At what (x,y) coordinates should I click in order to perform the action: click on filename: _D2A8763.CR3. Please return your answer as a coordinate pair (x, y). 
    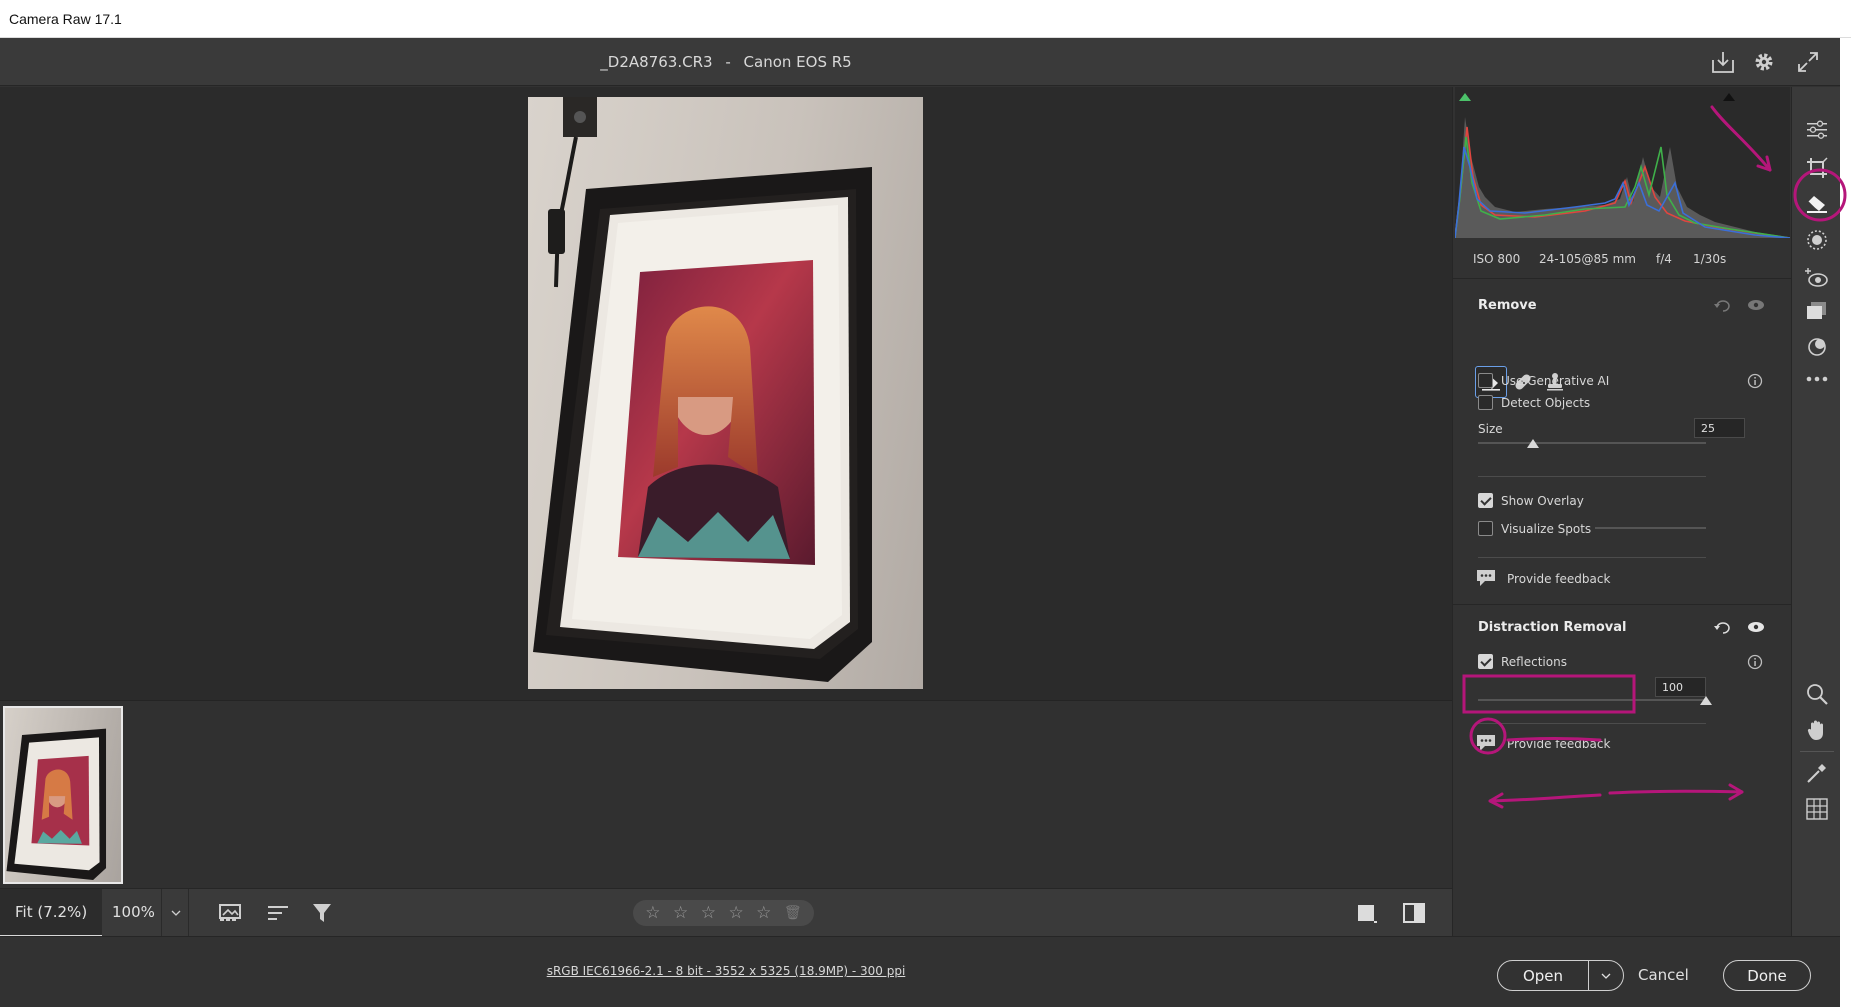
    Looking at the image, I should click on (656, 62).